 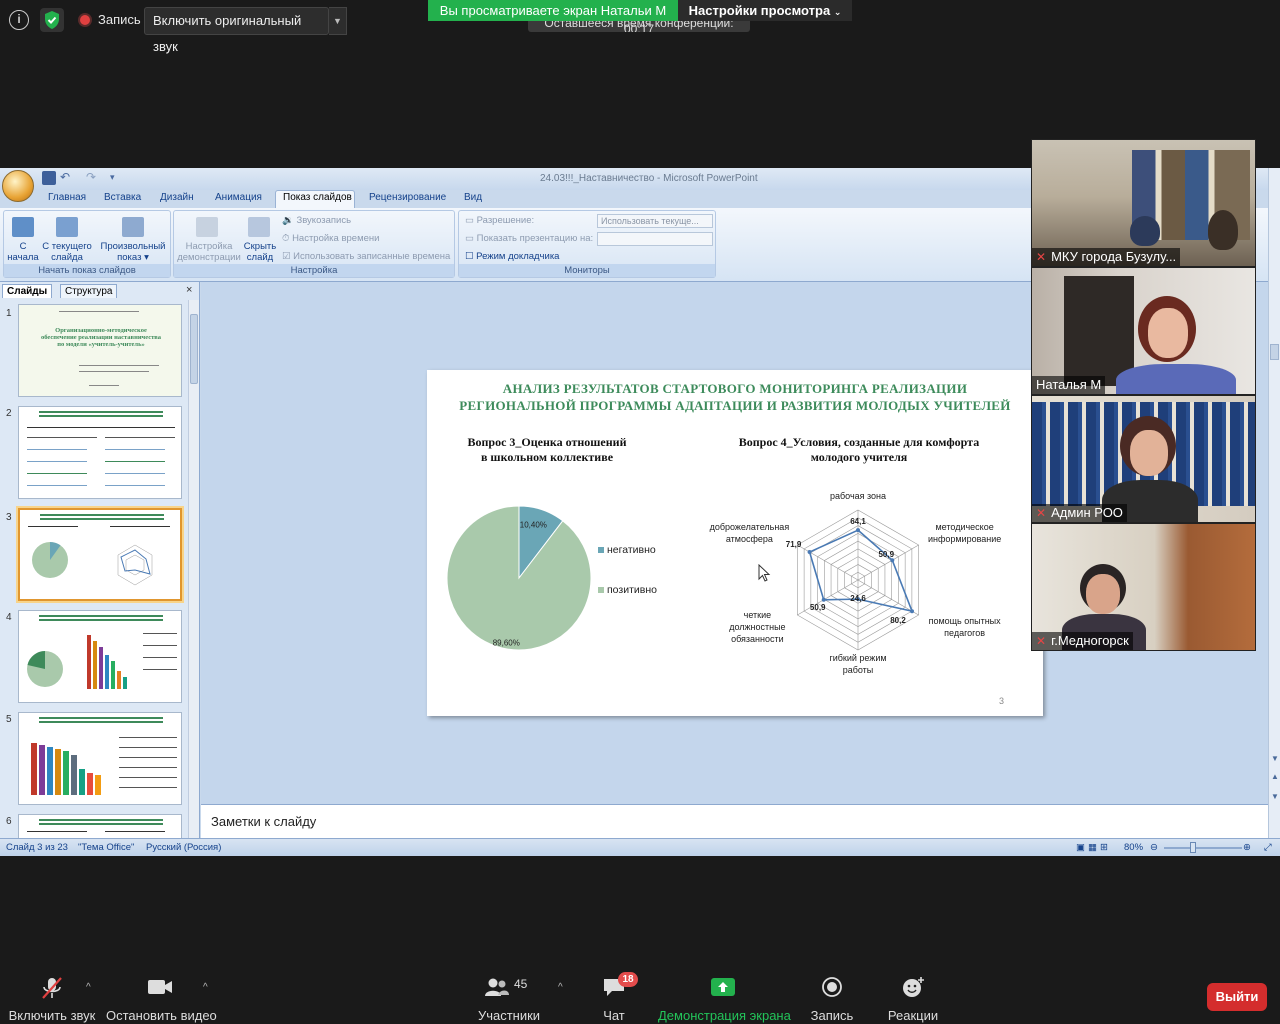 I want to click on tab-review: Рецензирование, so click(x=407, y=197).